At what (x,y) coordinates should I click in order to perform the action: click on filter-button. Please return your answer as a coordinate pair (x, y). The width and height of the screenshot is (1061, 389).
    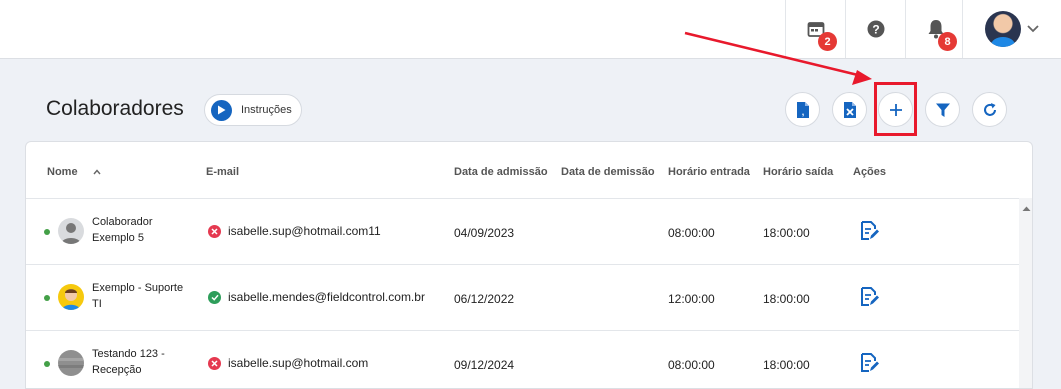
    Looking at the image, I should click on (942, 109).